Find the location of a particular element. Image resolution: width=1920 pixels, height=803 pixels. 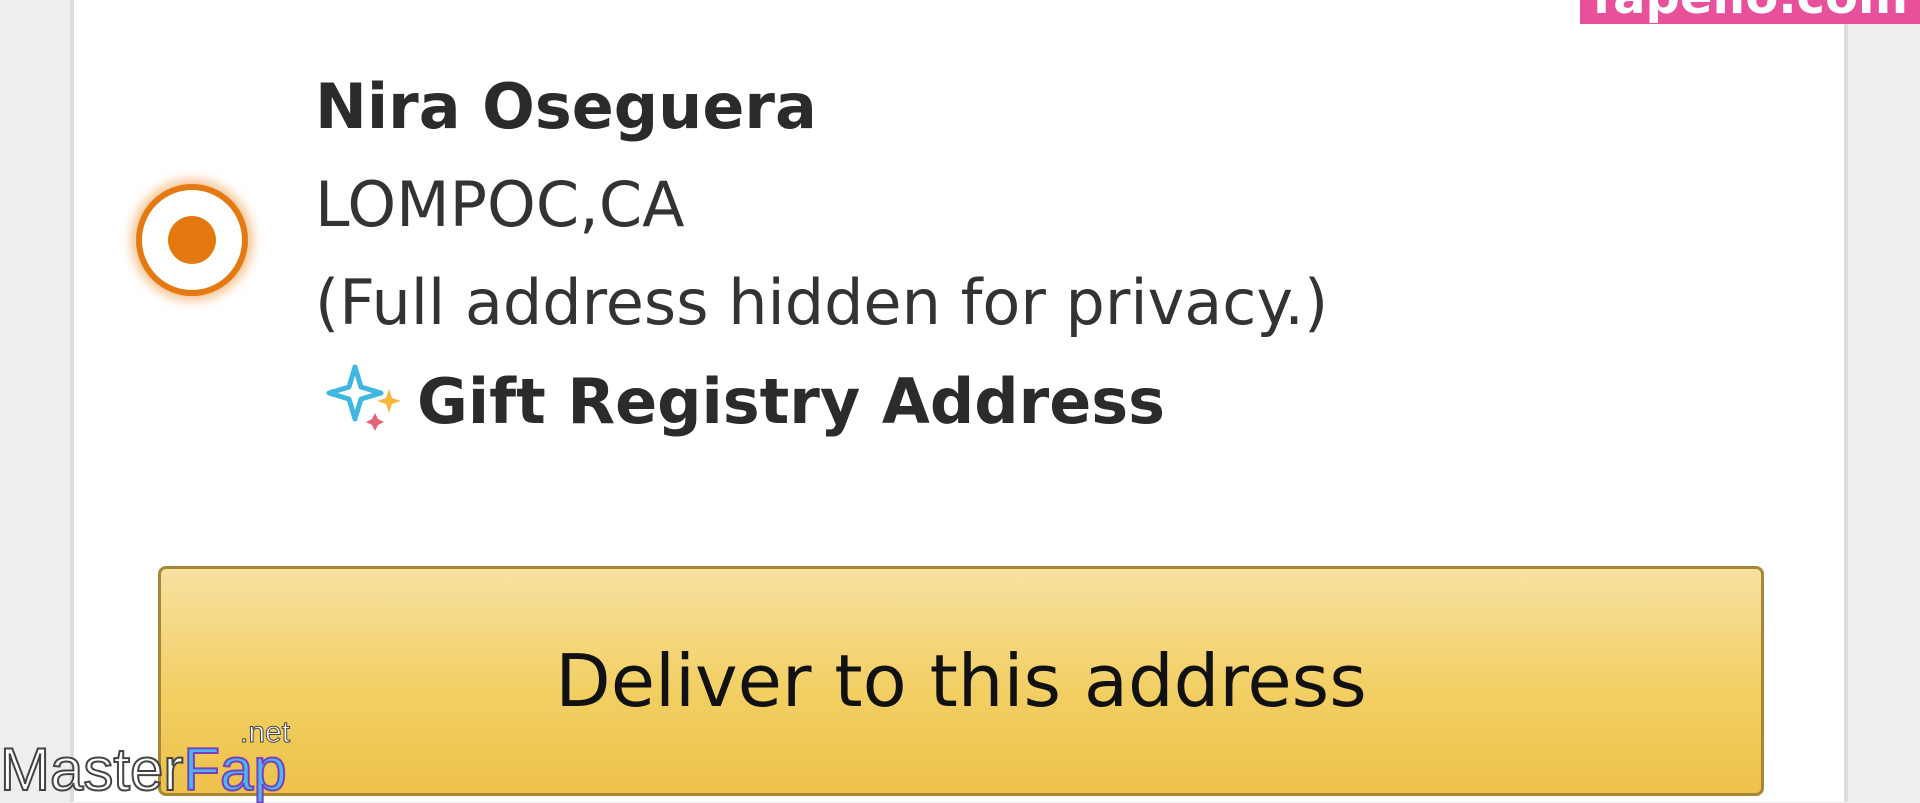

city-state: LOMPOC,CA is located at coordinates (500, 204).